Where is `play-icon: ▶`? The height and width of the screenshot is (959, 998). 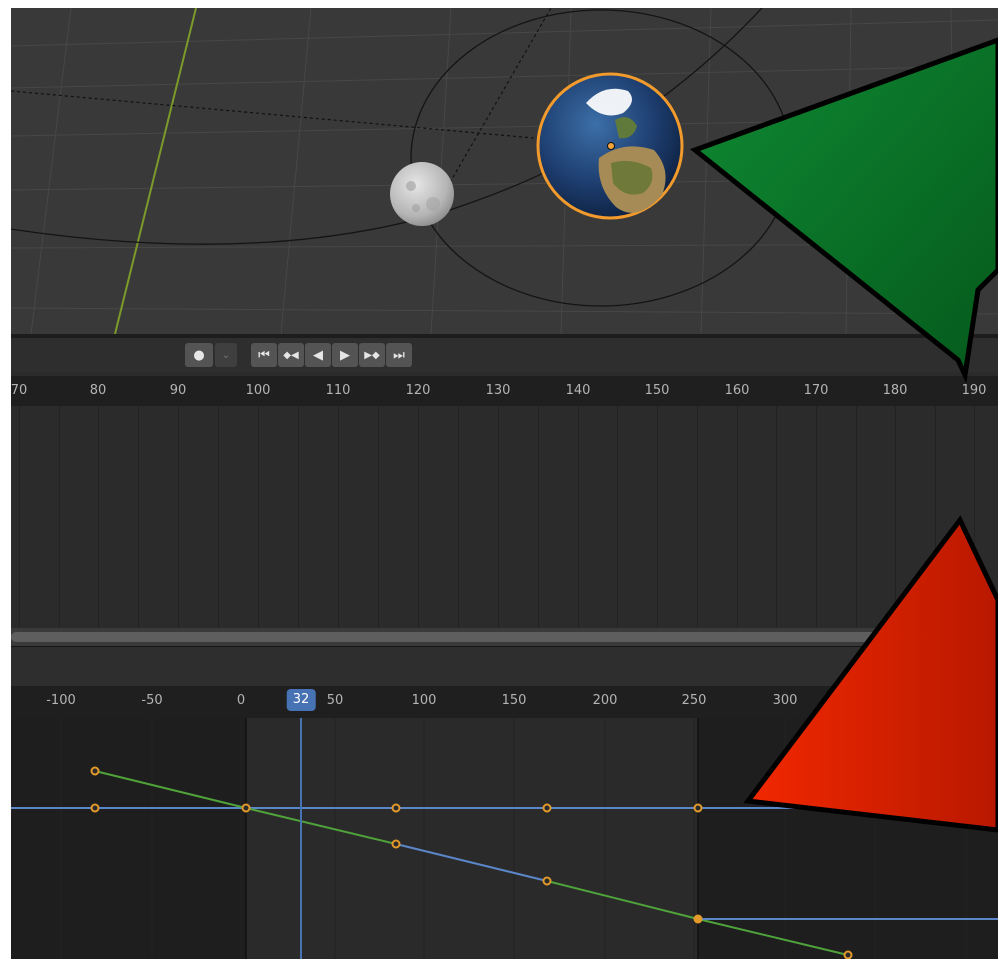 play-icon: ▶ is located at coordinates (345, 355).